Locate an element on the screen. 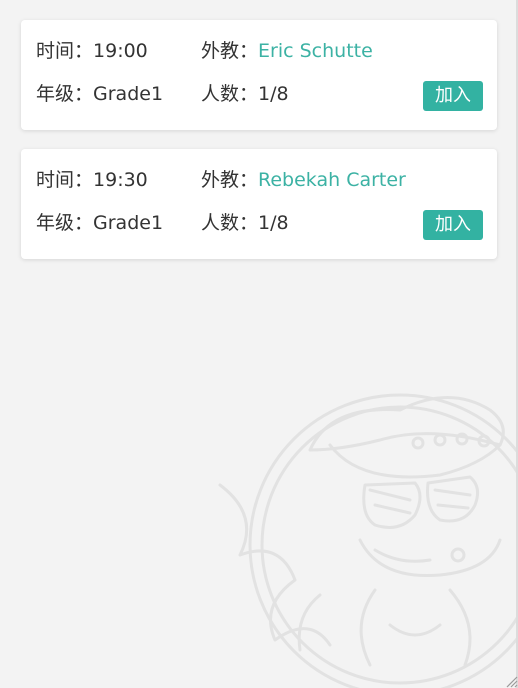  time-field: 时间：19:30 is located at coordinates (92, 180).